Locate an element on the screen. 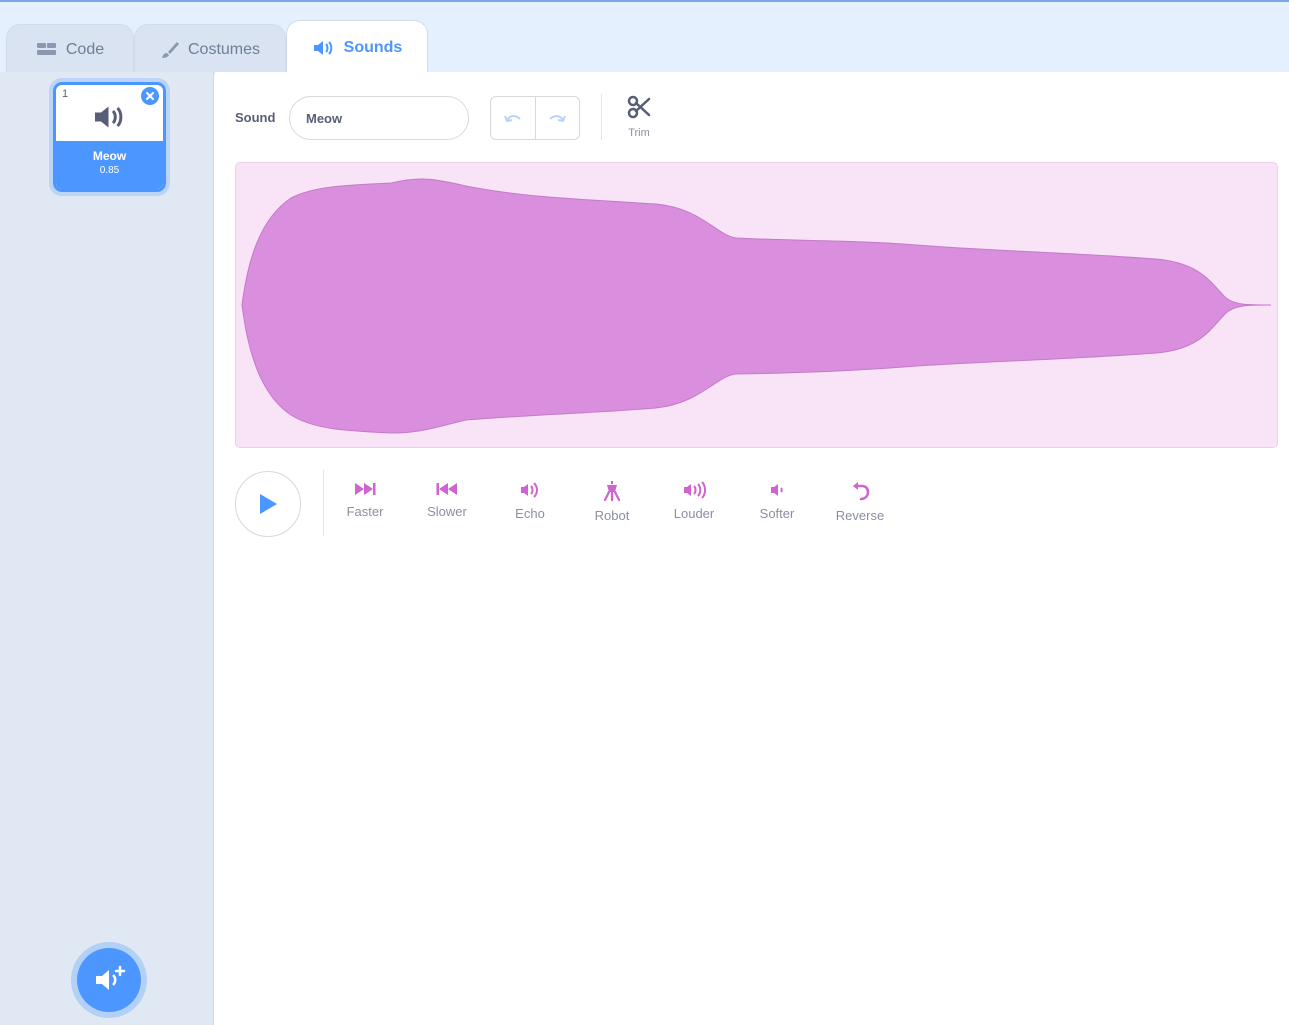 The width and height of the screenshot is (1289, 1025). trim-button: Trim is located at coordinates (639, 119).